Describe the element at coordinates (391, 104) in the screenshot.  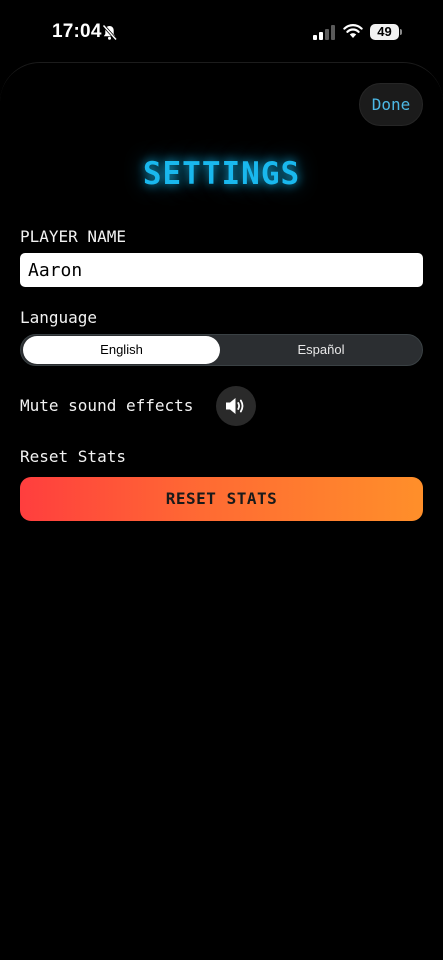
I see `done-button: Done` at that location.